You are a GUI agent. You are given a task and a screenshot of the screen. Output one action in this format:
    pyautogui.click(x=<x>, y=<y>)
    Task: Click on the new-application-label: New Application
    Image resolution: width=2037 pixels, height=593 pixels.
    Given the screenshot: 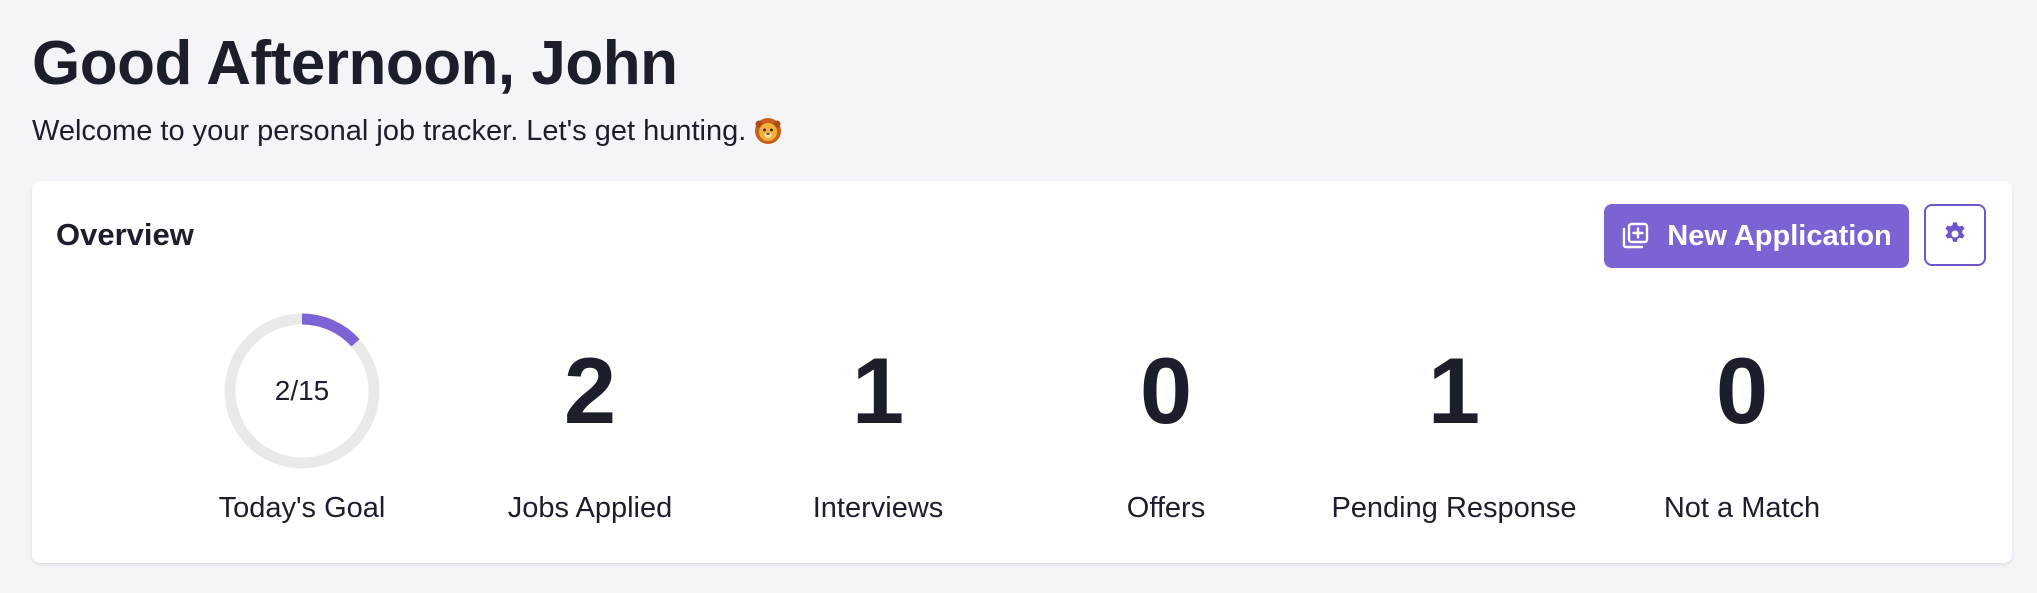 What is the action you would take?
    pyautogui.click(x=1779, y=235)
    